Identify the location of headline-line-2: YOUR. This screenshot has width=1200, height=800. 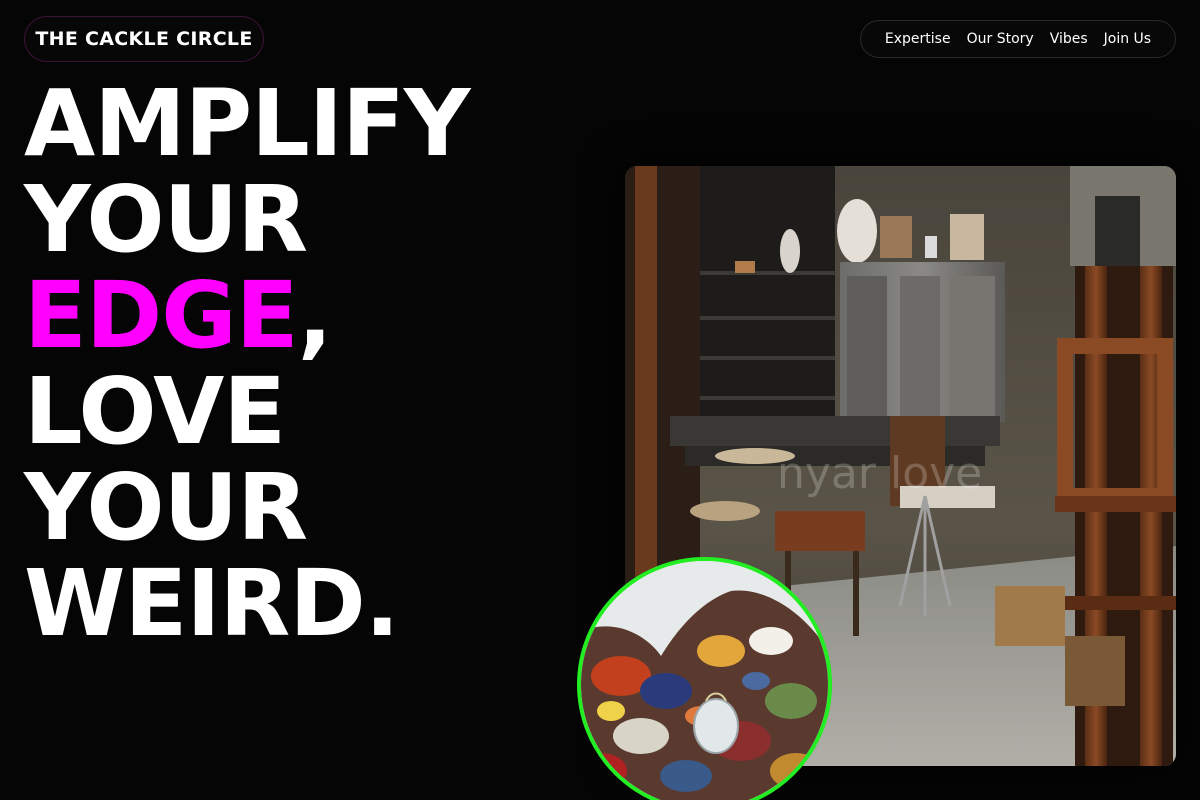
(166, 219).